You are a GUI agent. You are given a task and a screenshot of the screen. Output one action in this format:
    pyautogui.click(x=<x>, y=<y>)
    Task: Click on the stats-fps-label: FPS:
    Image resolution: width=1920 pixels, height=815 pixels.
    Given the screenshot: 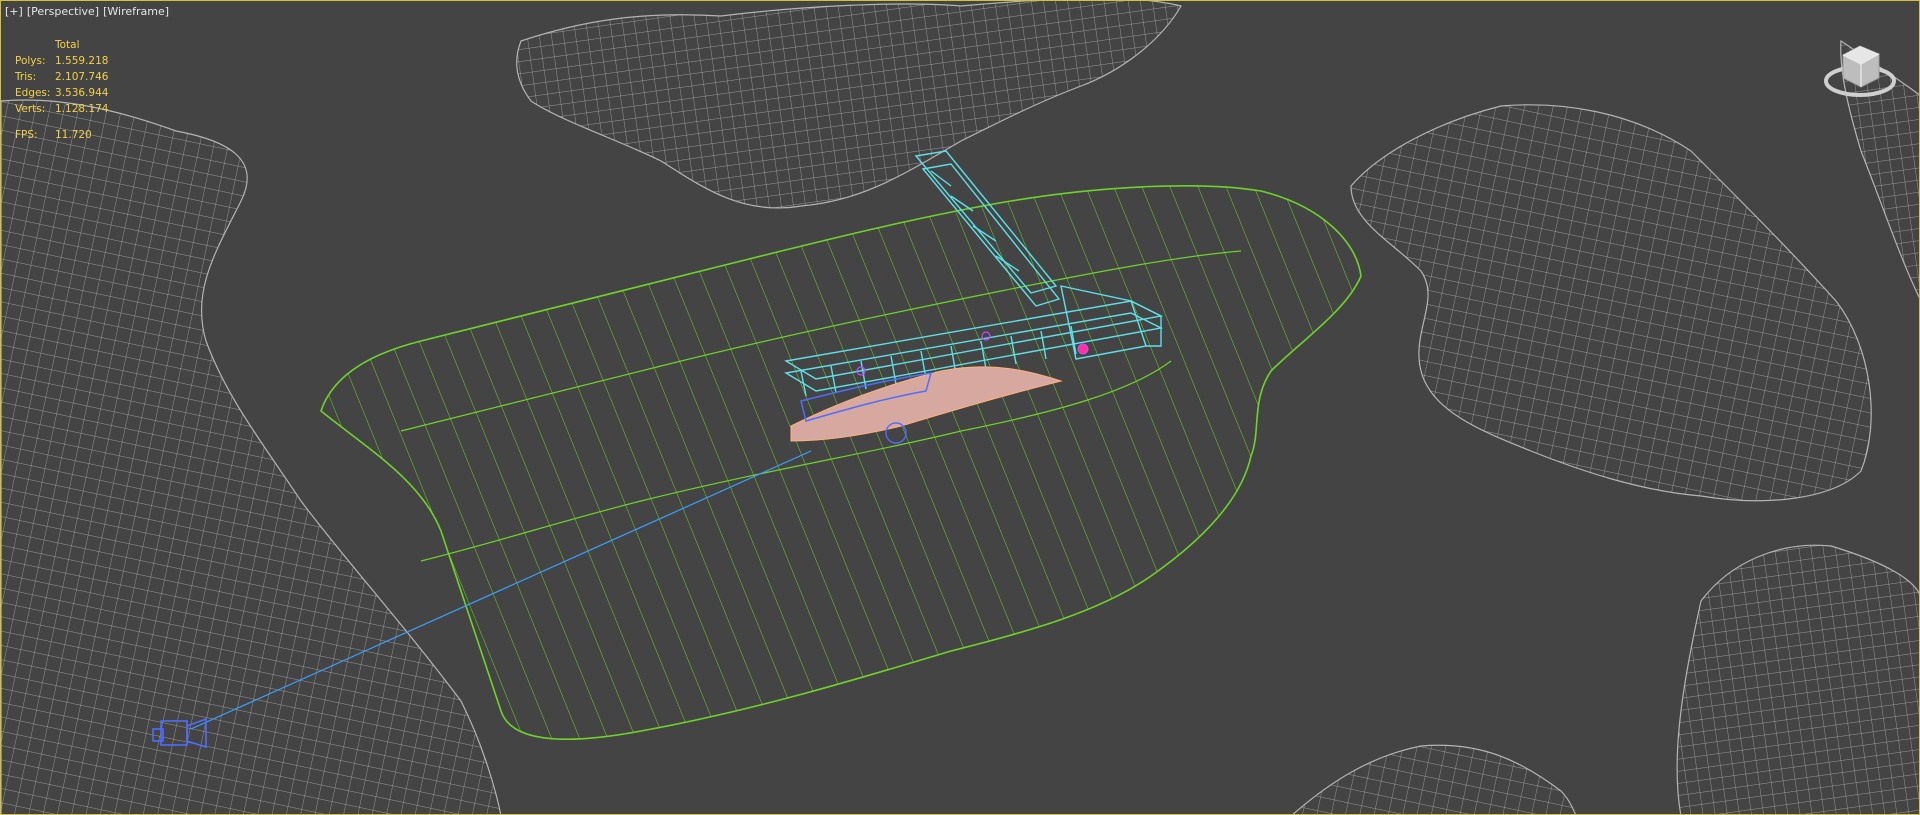 What is the action you would take?
    pyautogui.click(x=26, y=135)
    